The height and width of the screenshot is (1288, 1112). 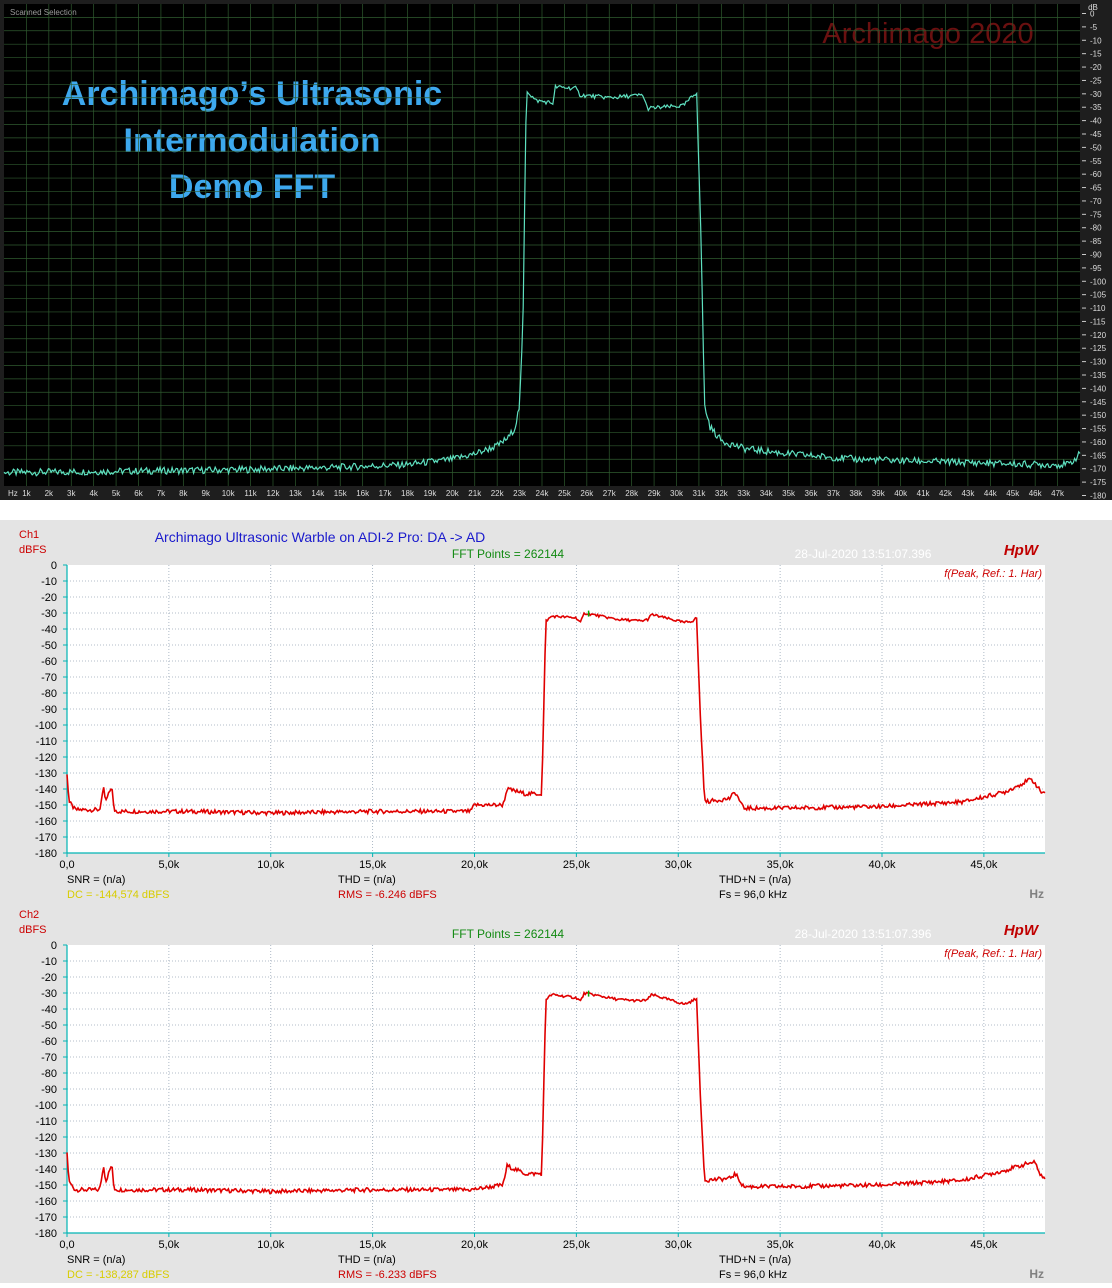 I want to click on fft-y-tick-label: -60, so click(x=49, y=662).